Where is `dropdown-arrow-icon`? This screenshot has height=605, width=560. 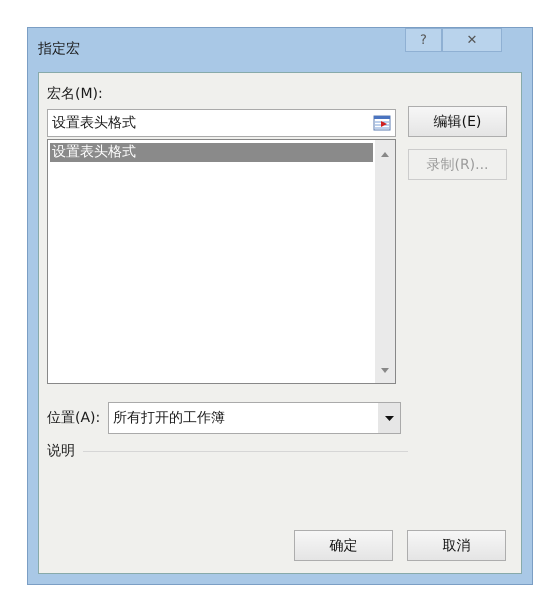 dropdown-arrow-icon is located at coordinates (389, 418).